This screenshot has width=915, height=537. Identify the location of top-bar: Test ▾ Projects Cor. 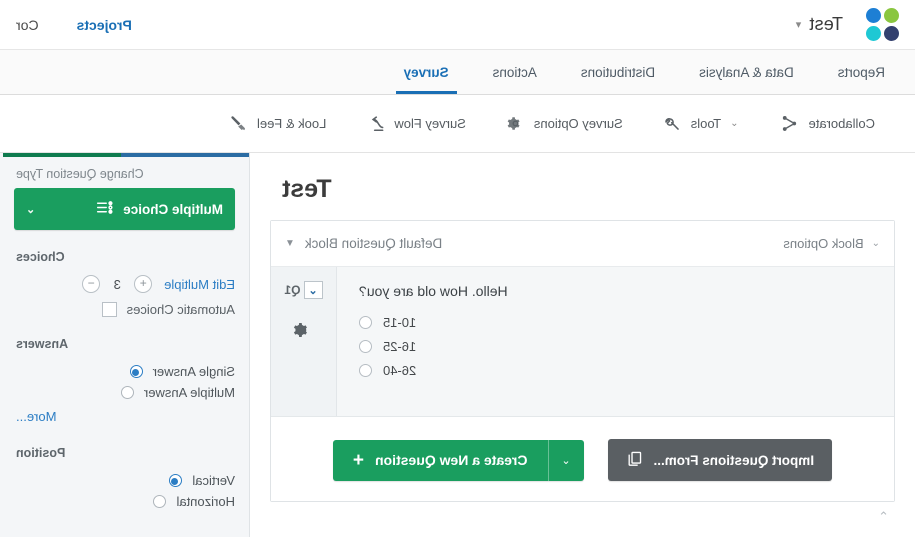
(457, 24).